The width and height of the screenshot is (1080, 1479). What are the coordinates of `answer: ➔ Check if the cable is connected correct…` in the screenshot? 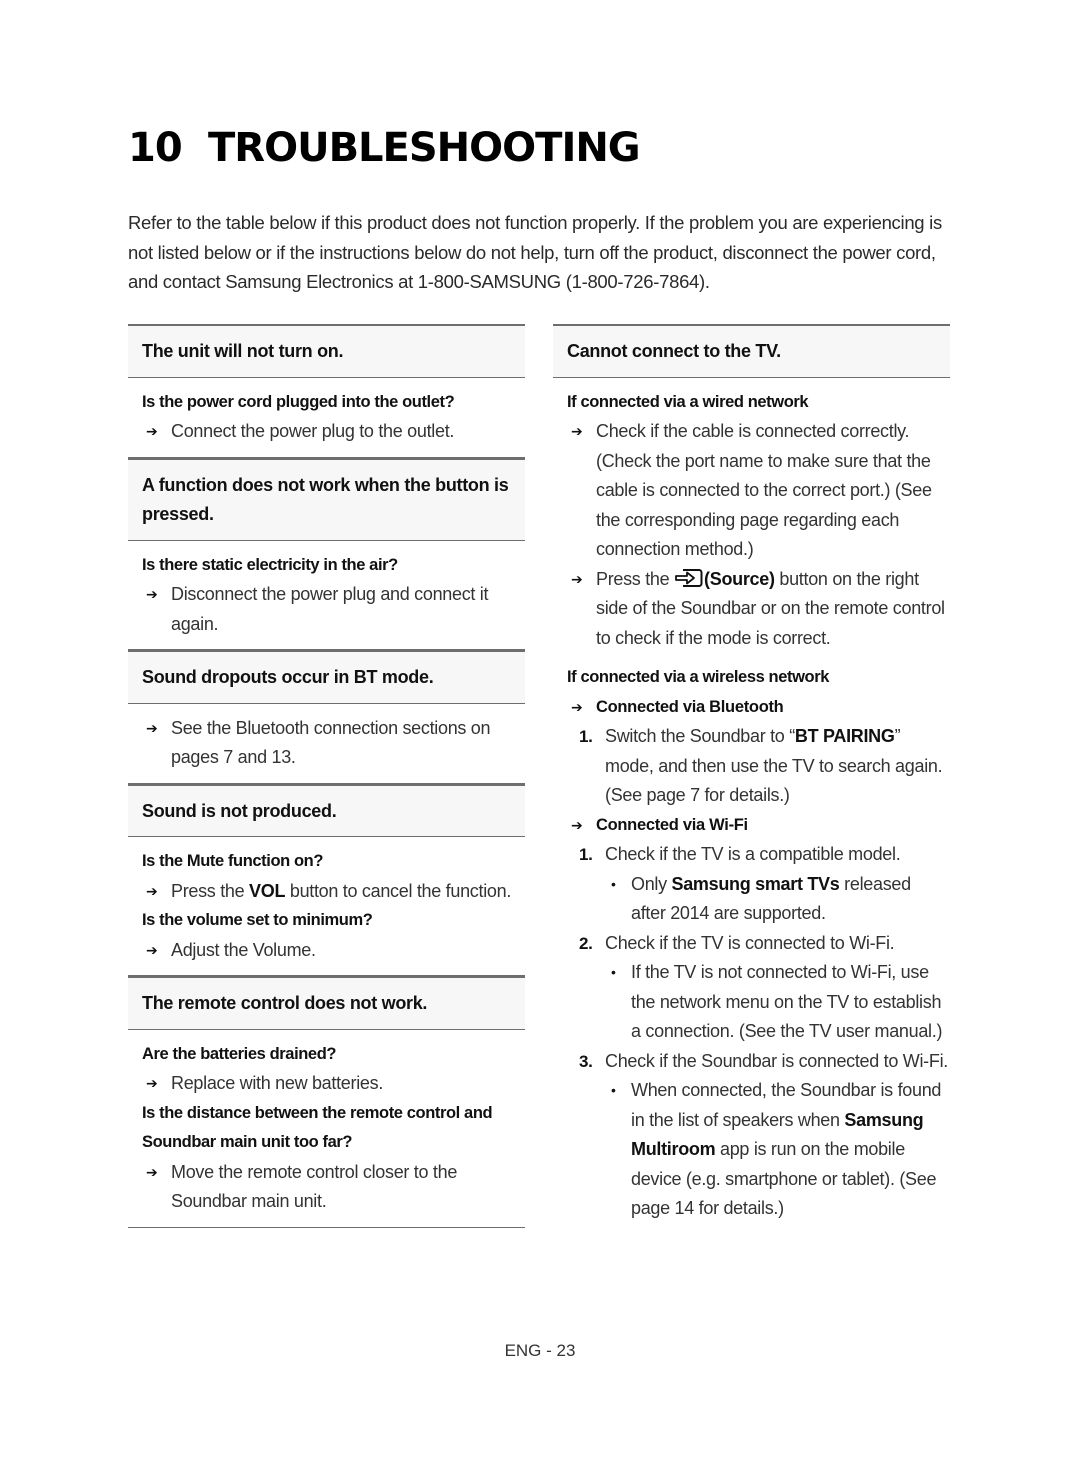 It's located at (758, 491).